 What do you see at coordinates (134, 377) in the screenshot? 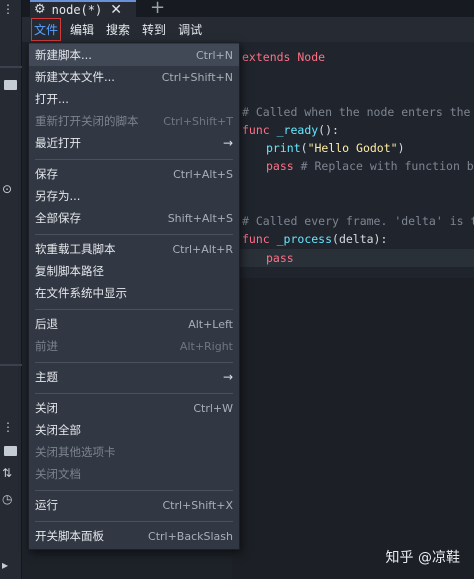
I see `menu-item-theme: 主题 →` at bounding box center [134, 377].